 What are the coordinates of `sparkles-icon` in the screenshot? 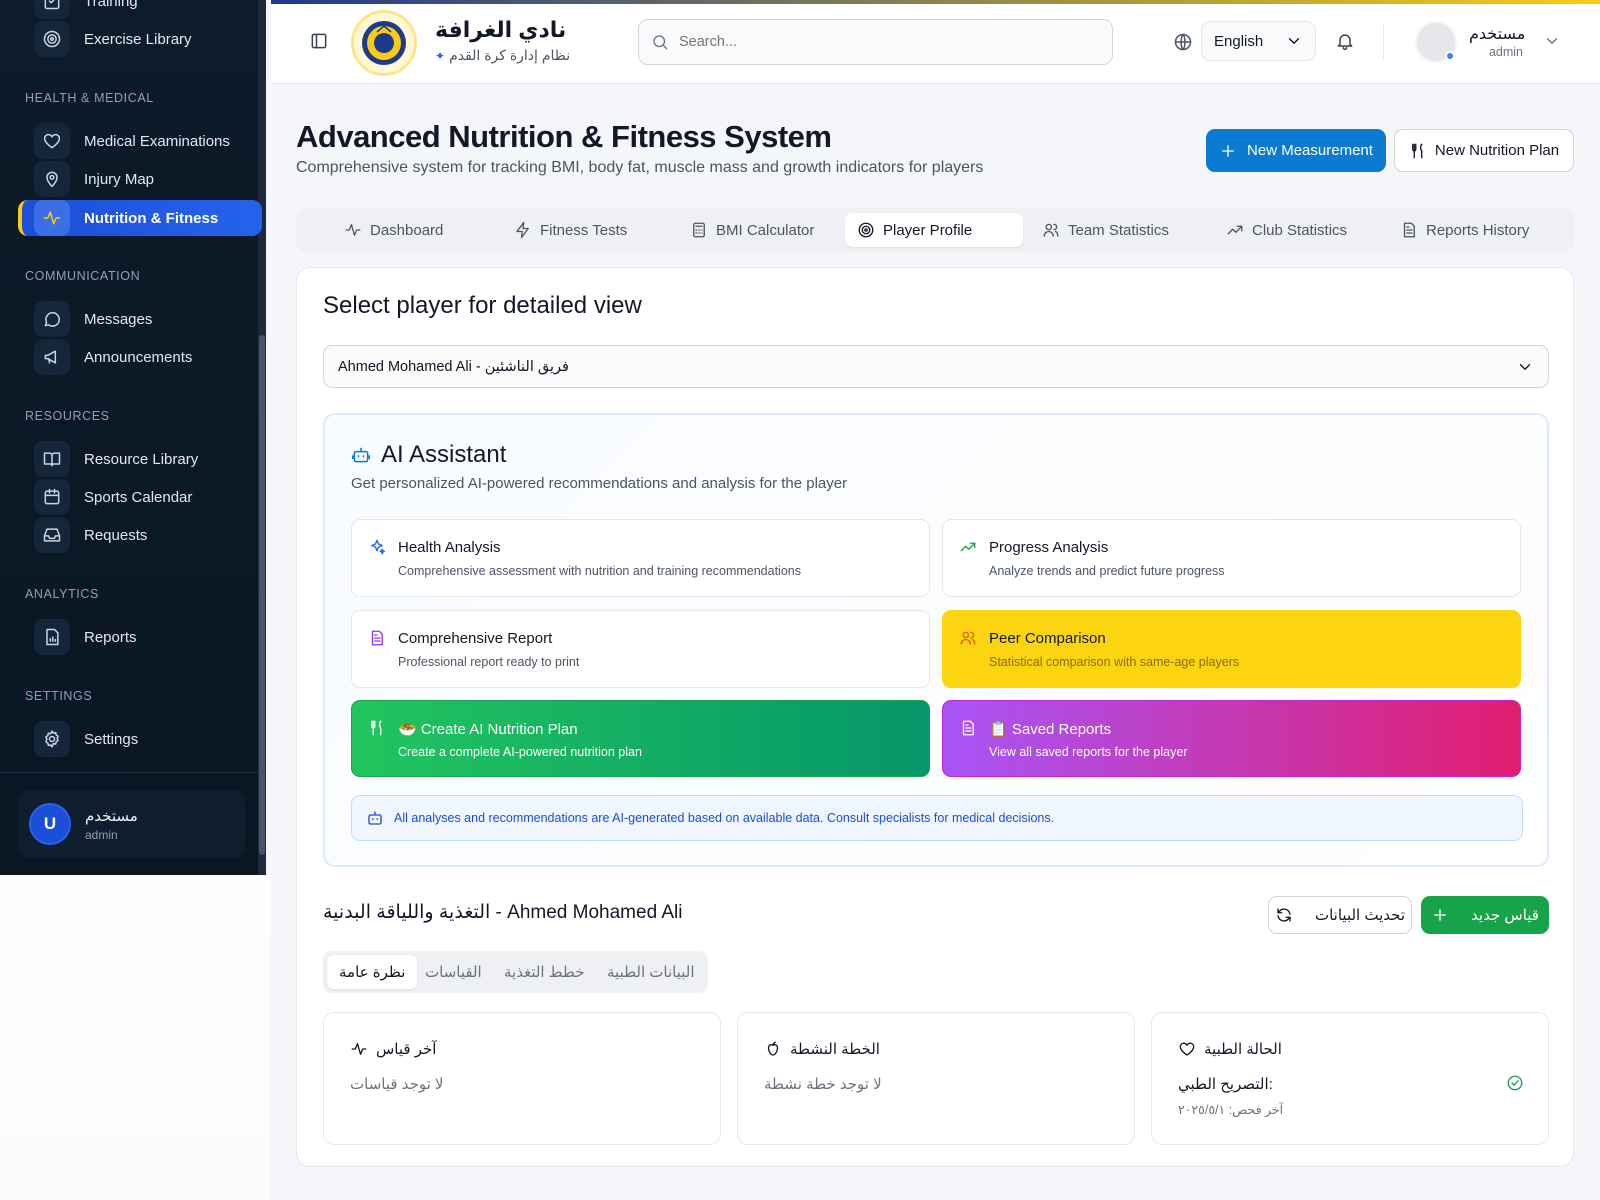 It's located at (377, 547).